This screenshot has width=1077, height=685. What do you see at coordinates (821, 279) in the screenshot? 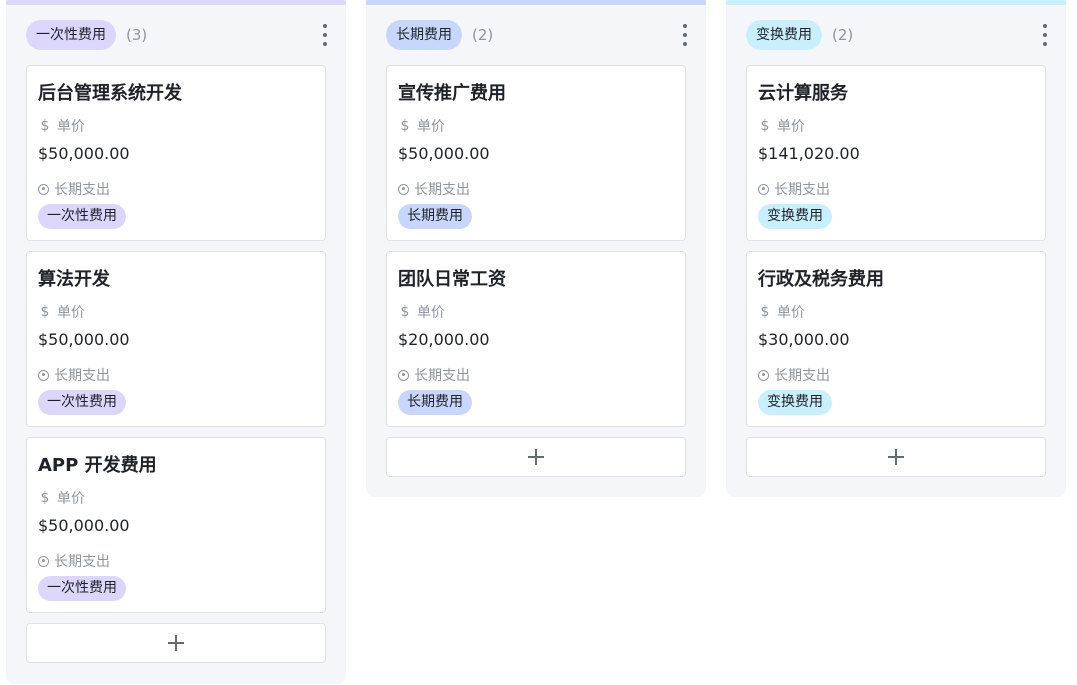
I see `card-title: 行政及税务费用` at bounding box center [821, 279].